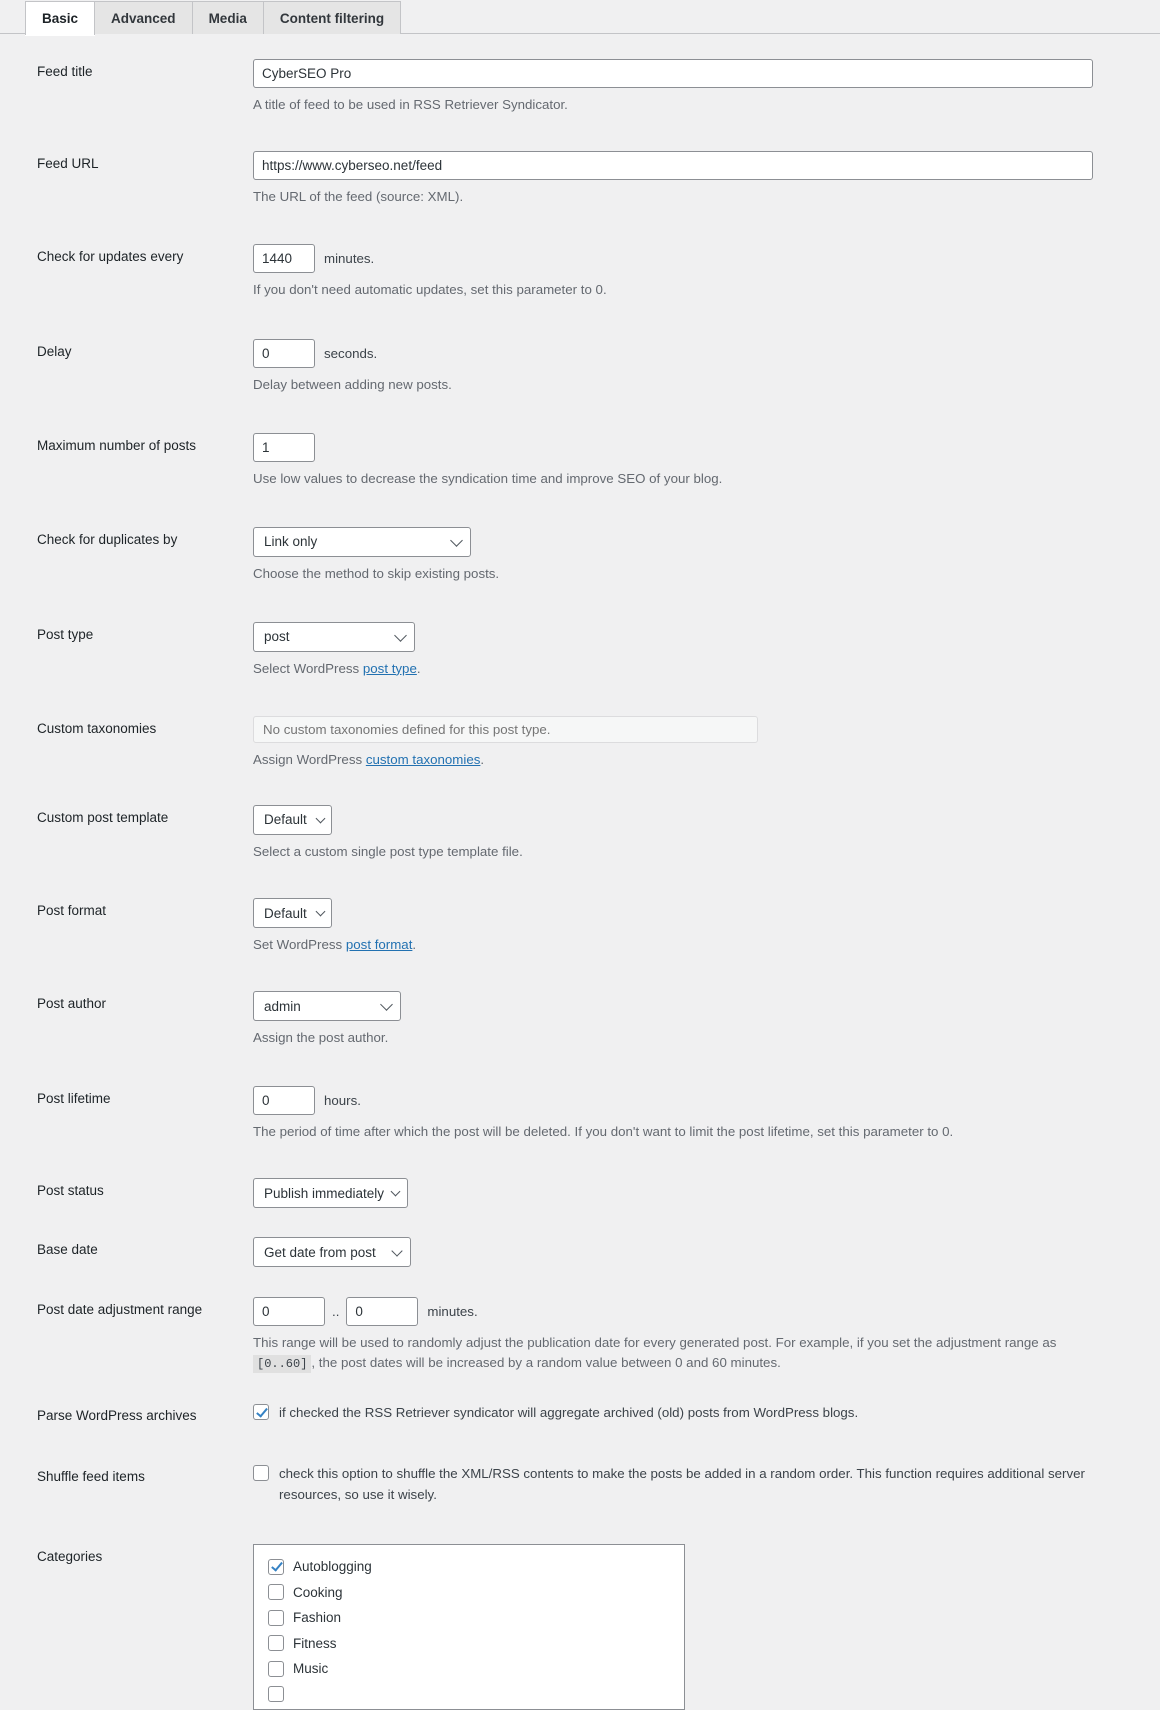 Image resolution: width=1160 pixels, height=1710 pixels. Describe the element at coordinates (321, 1038) in the screenshot. I see `post-author-description: Assign the post author.` at that location.